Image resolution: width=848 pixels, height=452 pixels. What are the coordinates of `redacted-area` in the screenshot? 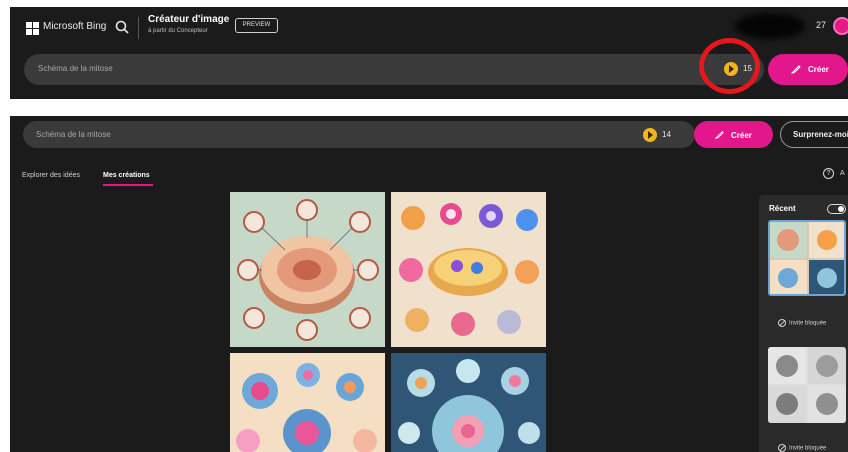 It's located at (770, 26).